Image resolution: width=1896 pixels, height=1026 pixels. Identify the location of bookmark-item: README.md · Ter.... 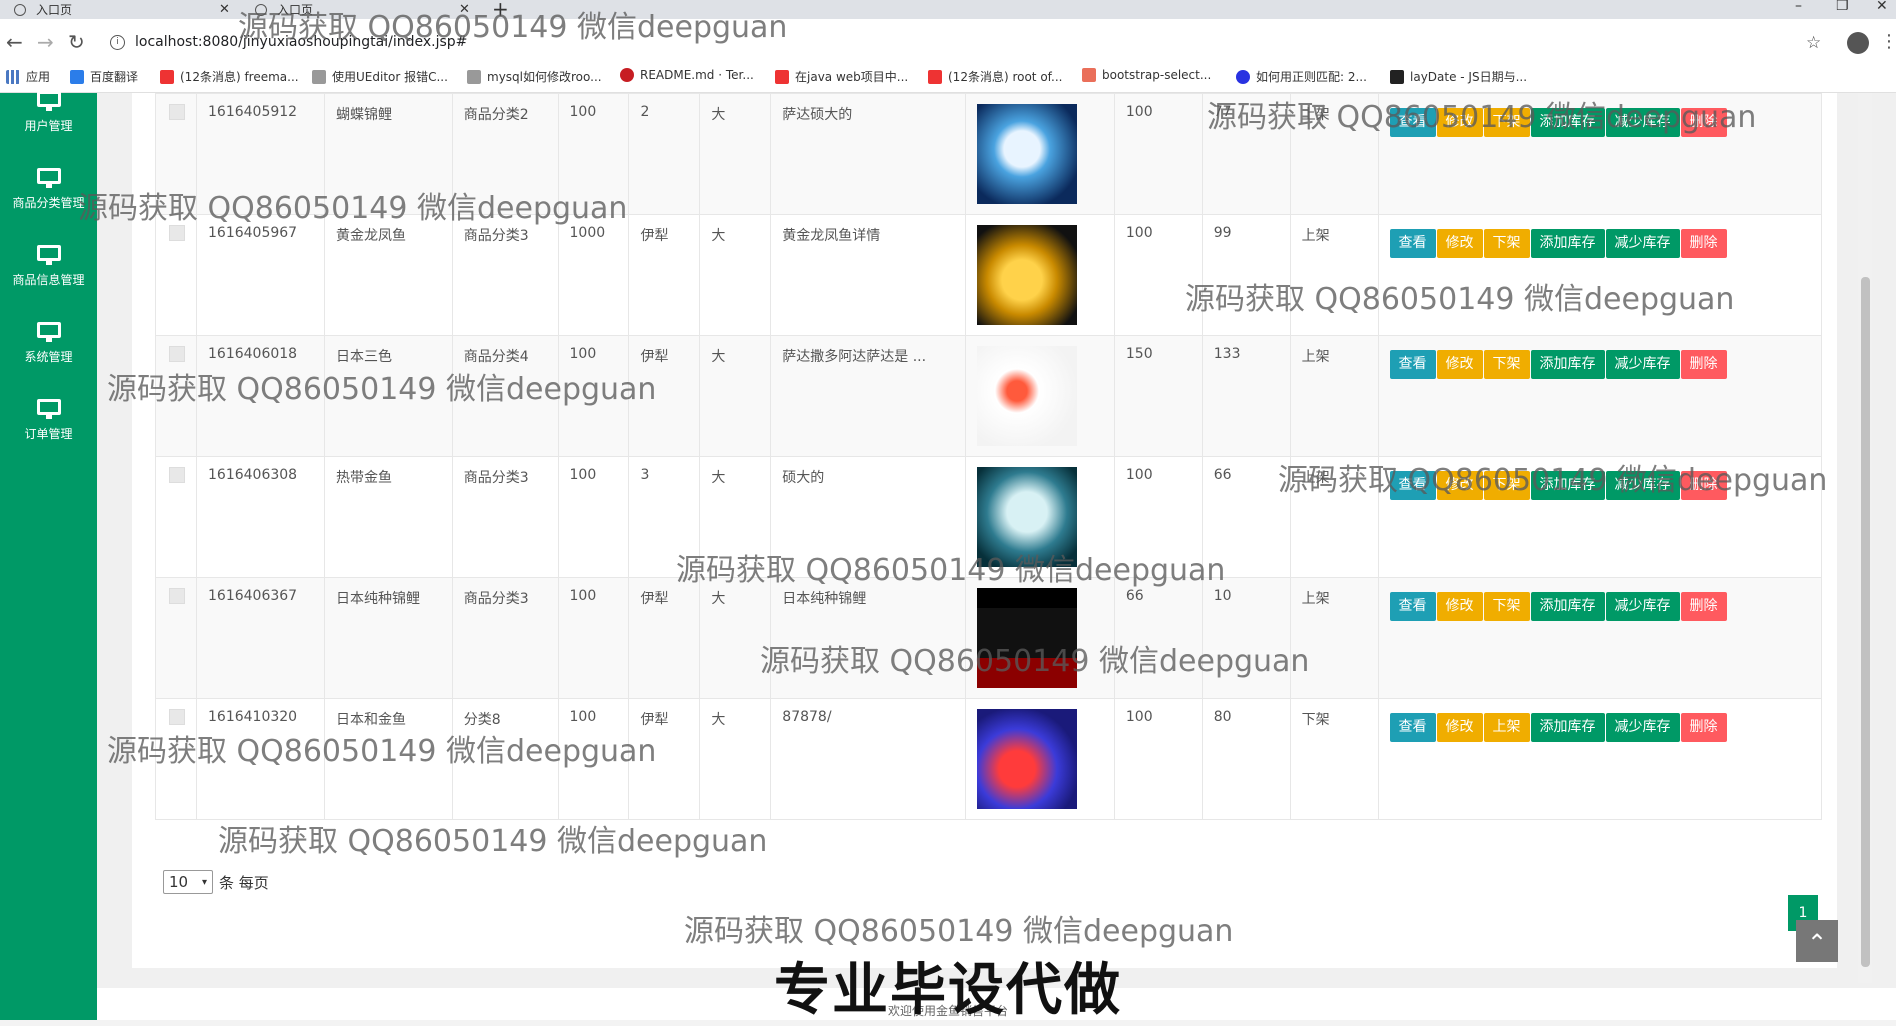
(687, 75).